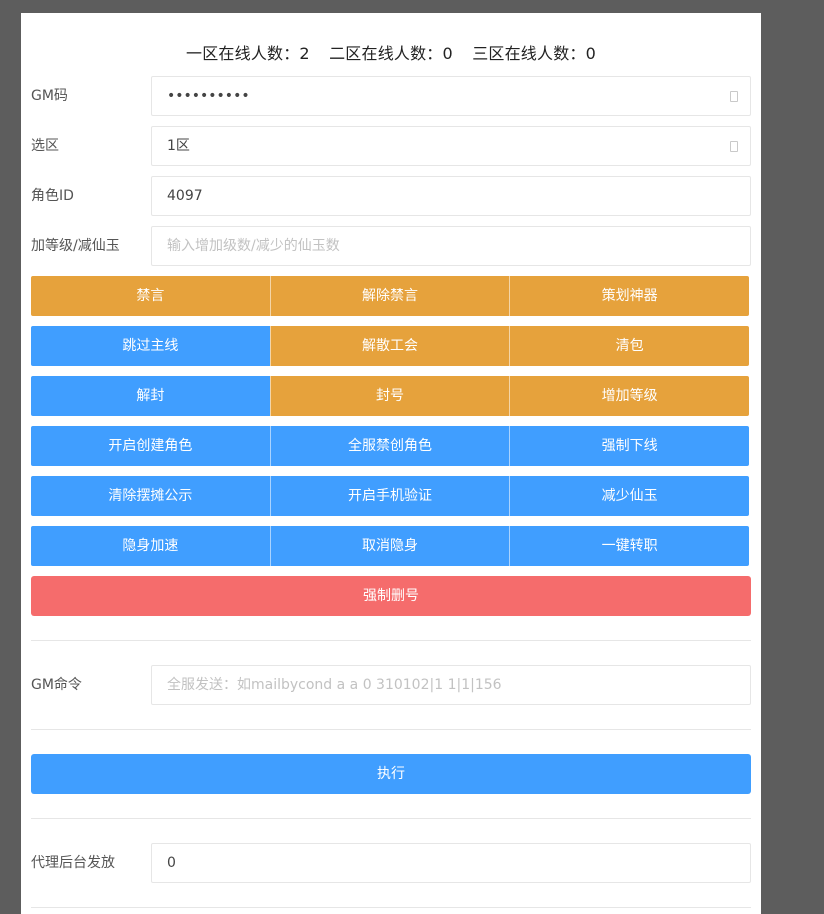  What do you see at coordinates (150, 346) in the screenshot?
I see `skip-main-quest-button: 跳过主线` at bounding box center [150, 346].